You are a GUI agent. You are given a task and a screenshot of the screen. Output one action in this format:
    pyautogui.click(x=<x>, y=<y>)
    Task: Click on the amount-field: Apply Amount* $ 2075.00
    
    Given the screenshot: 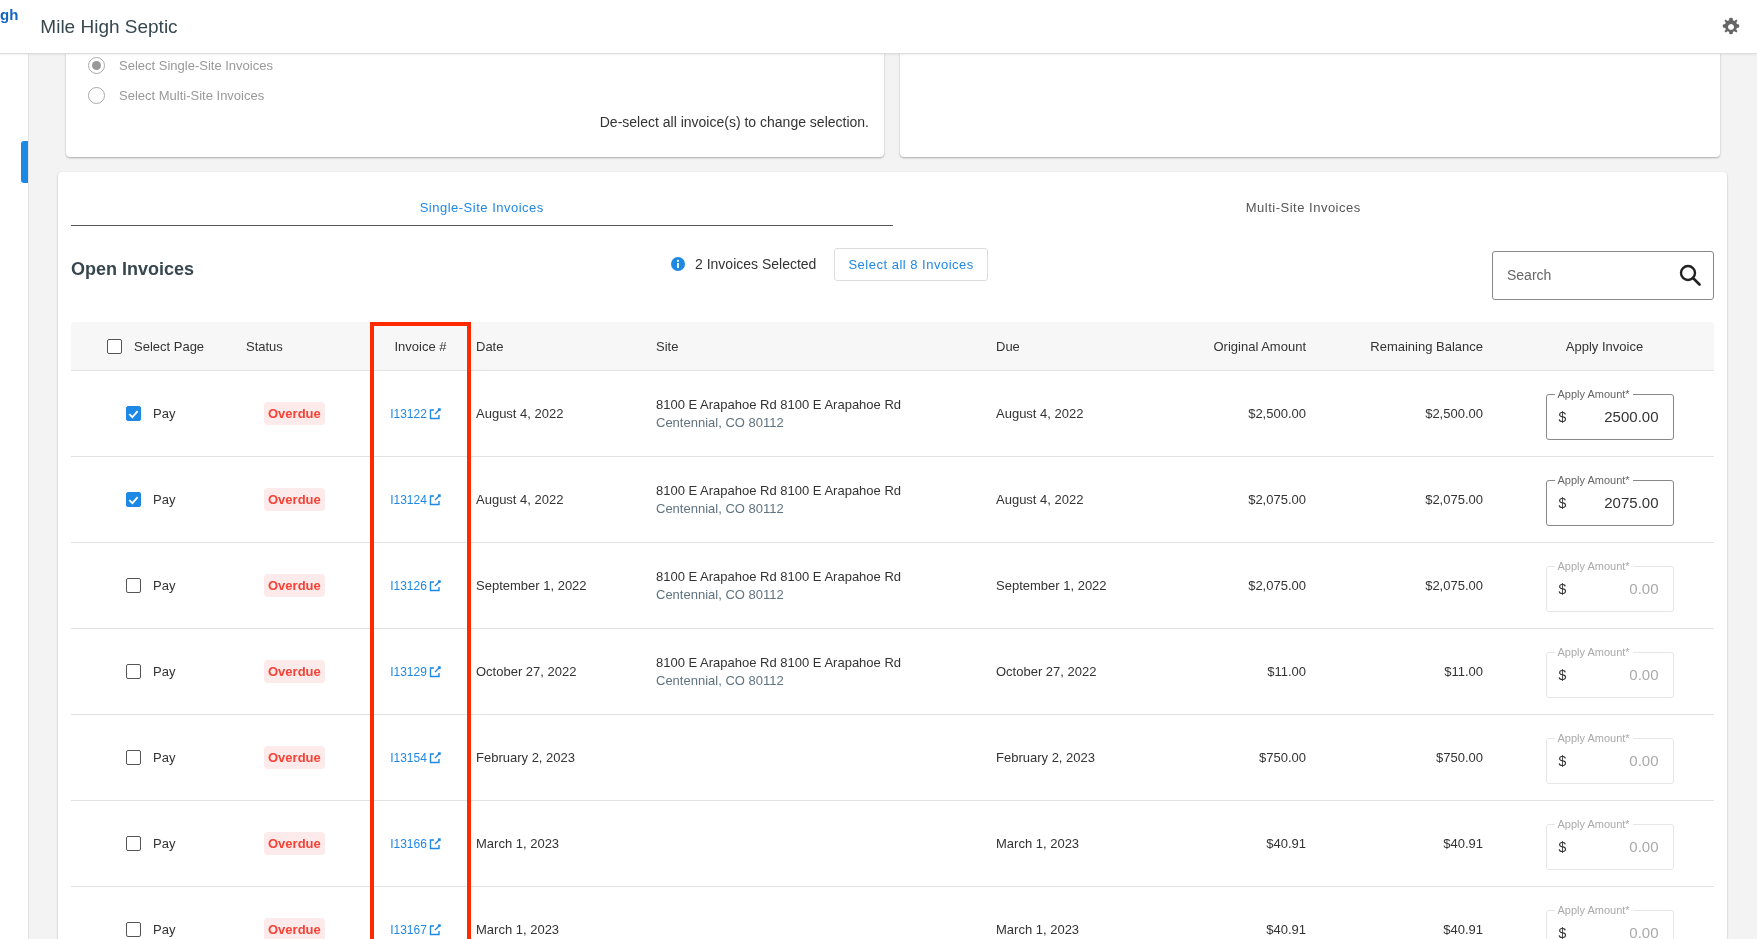 What is the action you would take?
    pyautogui.click(x=1609, y=499)
    